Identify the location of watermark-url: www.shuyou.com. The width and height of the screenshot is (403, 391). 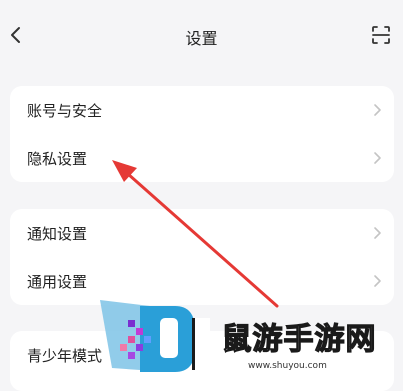
(287, 366).